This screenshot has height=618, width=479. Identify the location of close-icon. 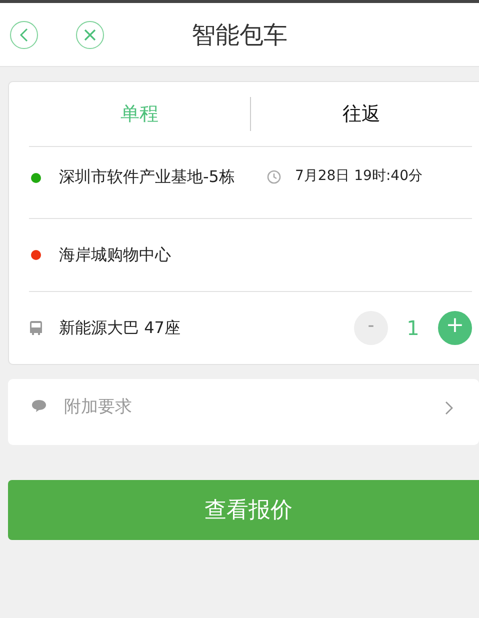
(90, 34).